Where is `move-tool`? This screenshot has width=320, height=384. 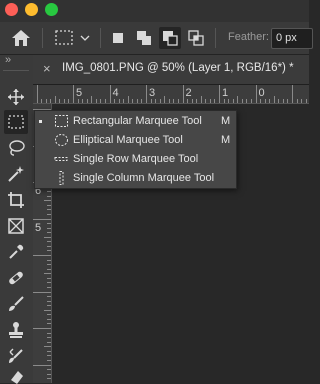 move-tool is located at coordinates (16, 97).